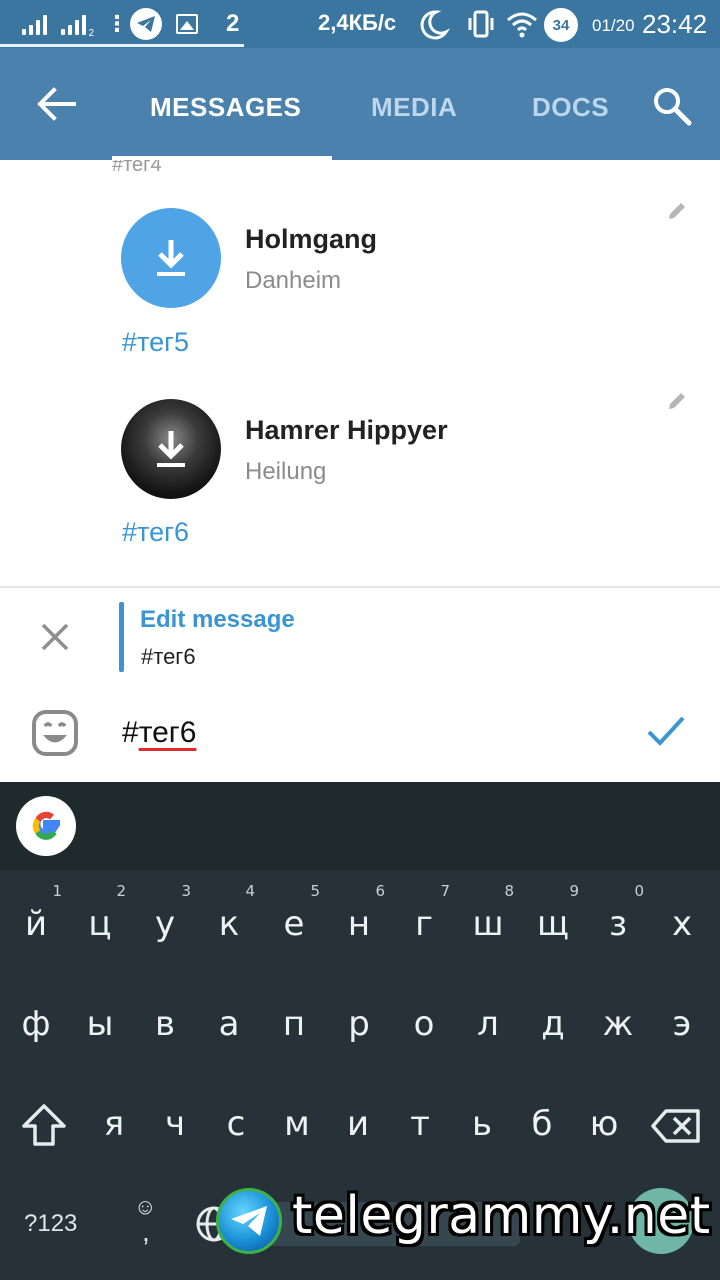 This screenshot has width=720, height=1280. Describe the element at coordinates (359, 913) in the screenshot. I see `key-6: 6н` at that location.